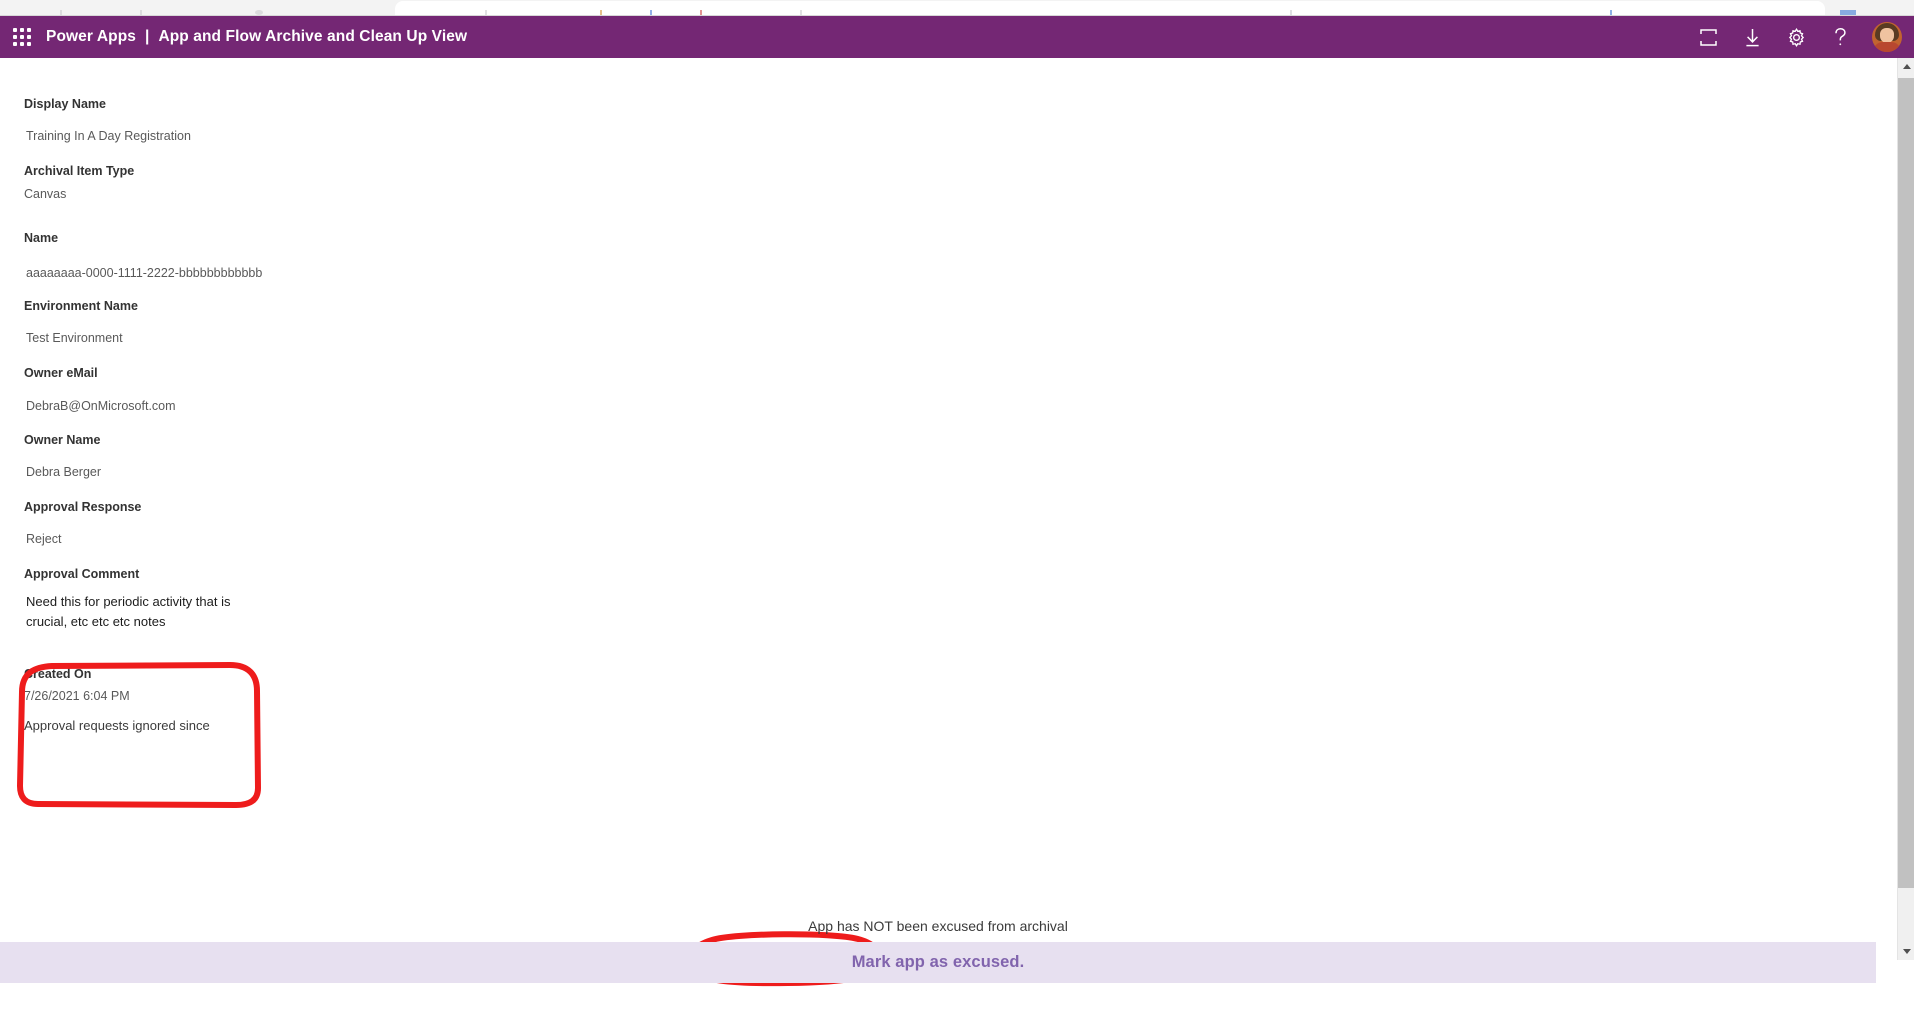  What do you see at coordinates (280, 136) in the screenshot?
I see `field-value-display-name: Training In A Day Registration` at bounding box center [280, 136].